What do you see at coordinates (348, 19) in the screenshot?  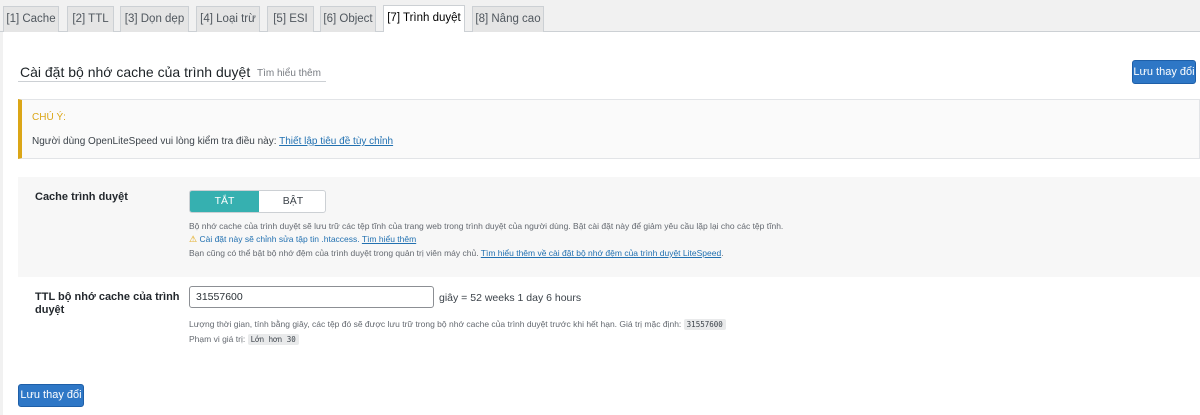 I see `tab-object: [6] Object` at bounding box center [348, 19].